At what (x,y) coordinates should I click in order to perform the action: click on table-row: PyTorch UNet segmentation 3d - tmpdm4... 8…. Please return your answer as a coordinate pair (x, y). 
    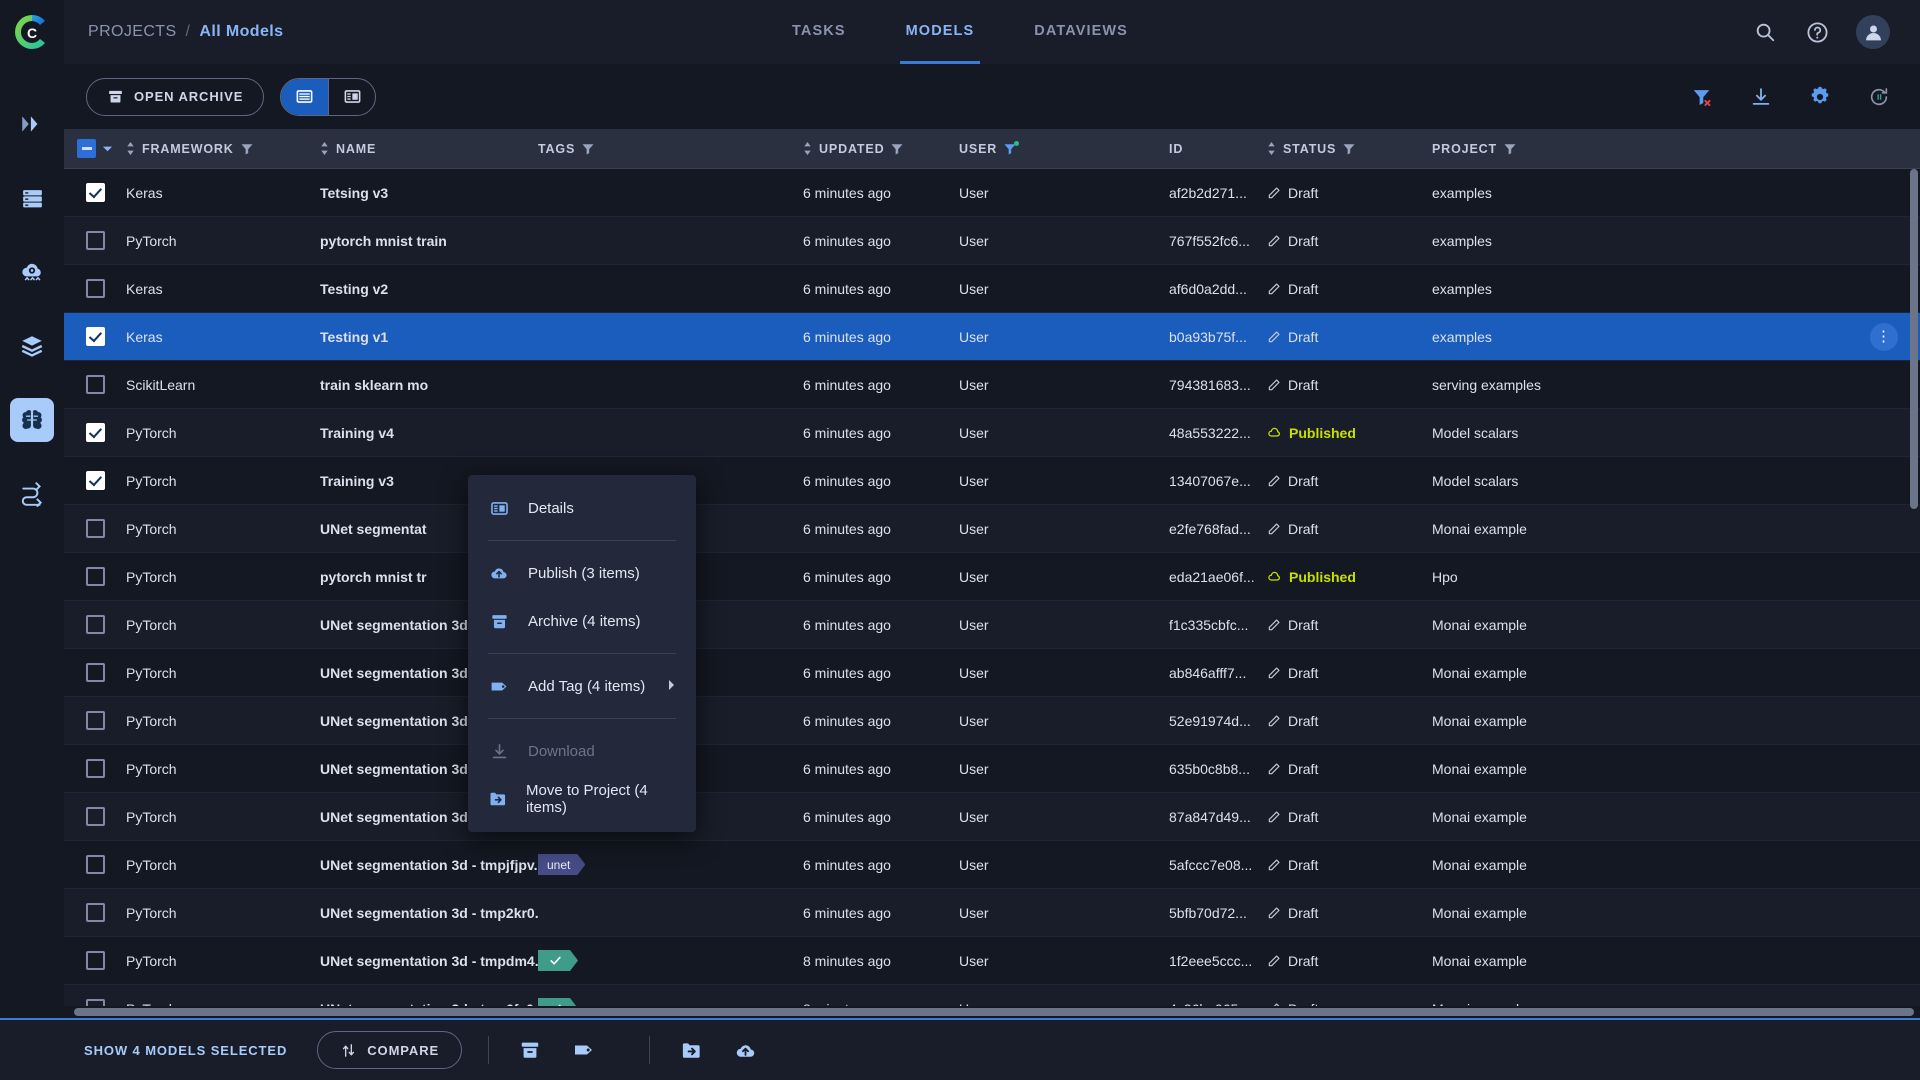
    Looking at the image, I should click on (992, 961).